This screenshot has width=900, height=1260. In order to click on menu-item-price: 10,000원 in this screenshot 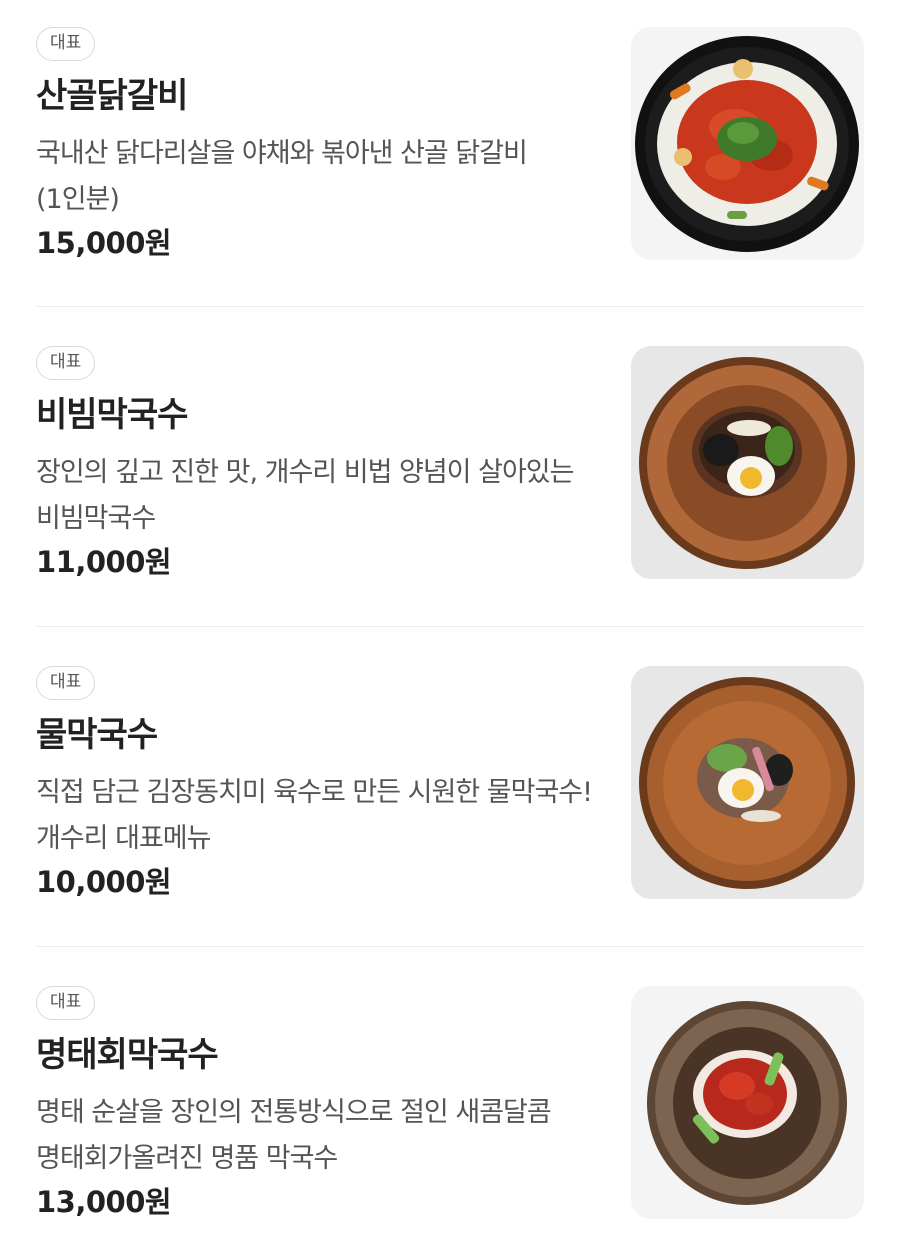, I will do `click(104, 882)`.